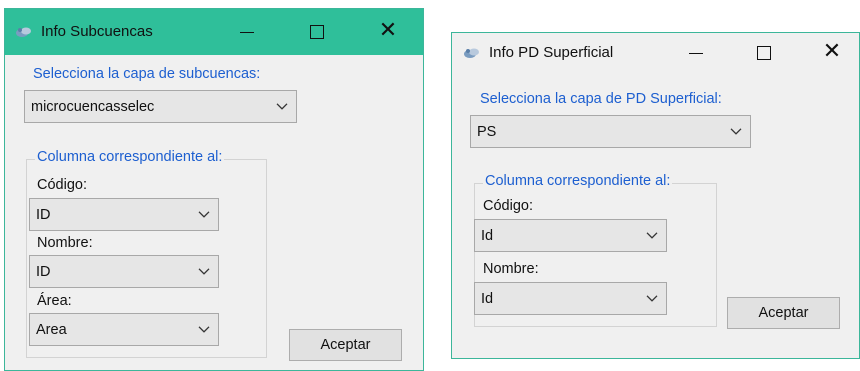 The height and width of the screenshot is (371, 860). What do you see at coordinates (655, 53) in the screenshot?
I see `title-bar: Info PD Superficial ✕` at bounding box center [655, 53].